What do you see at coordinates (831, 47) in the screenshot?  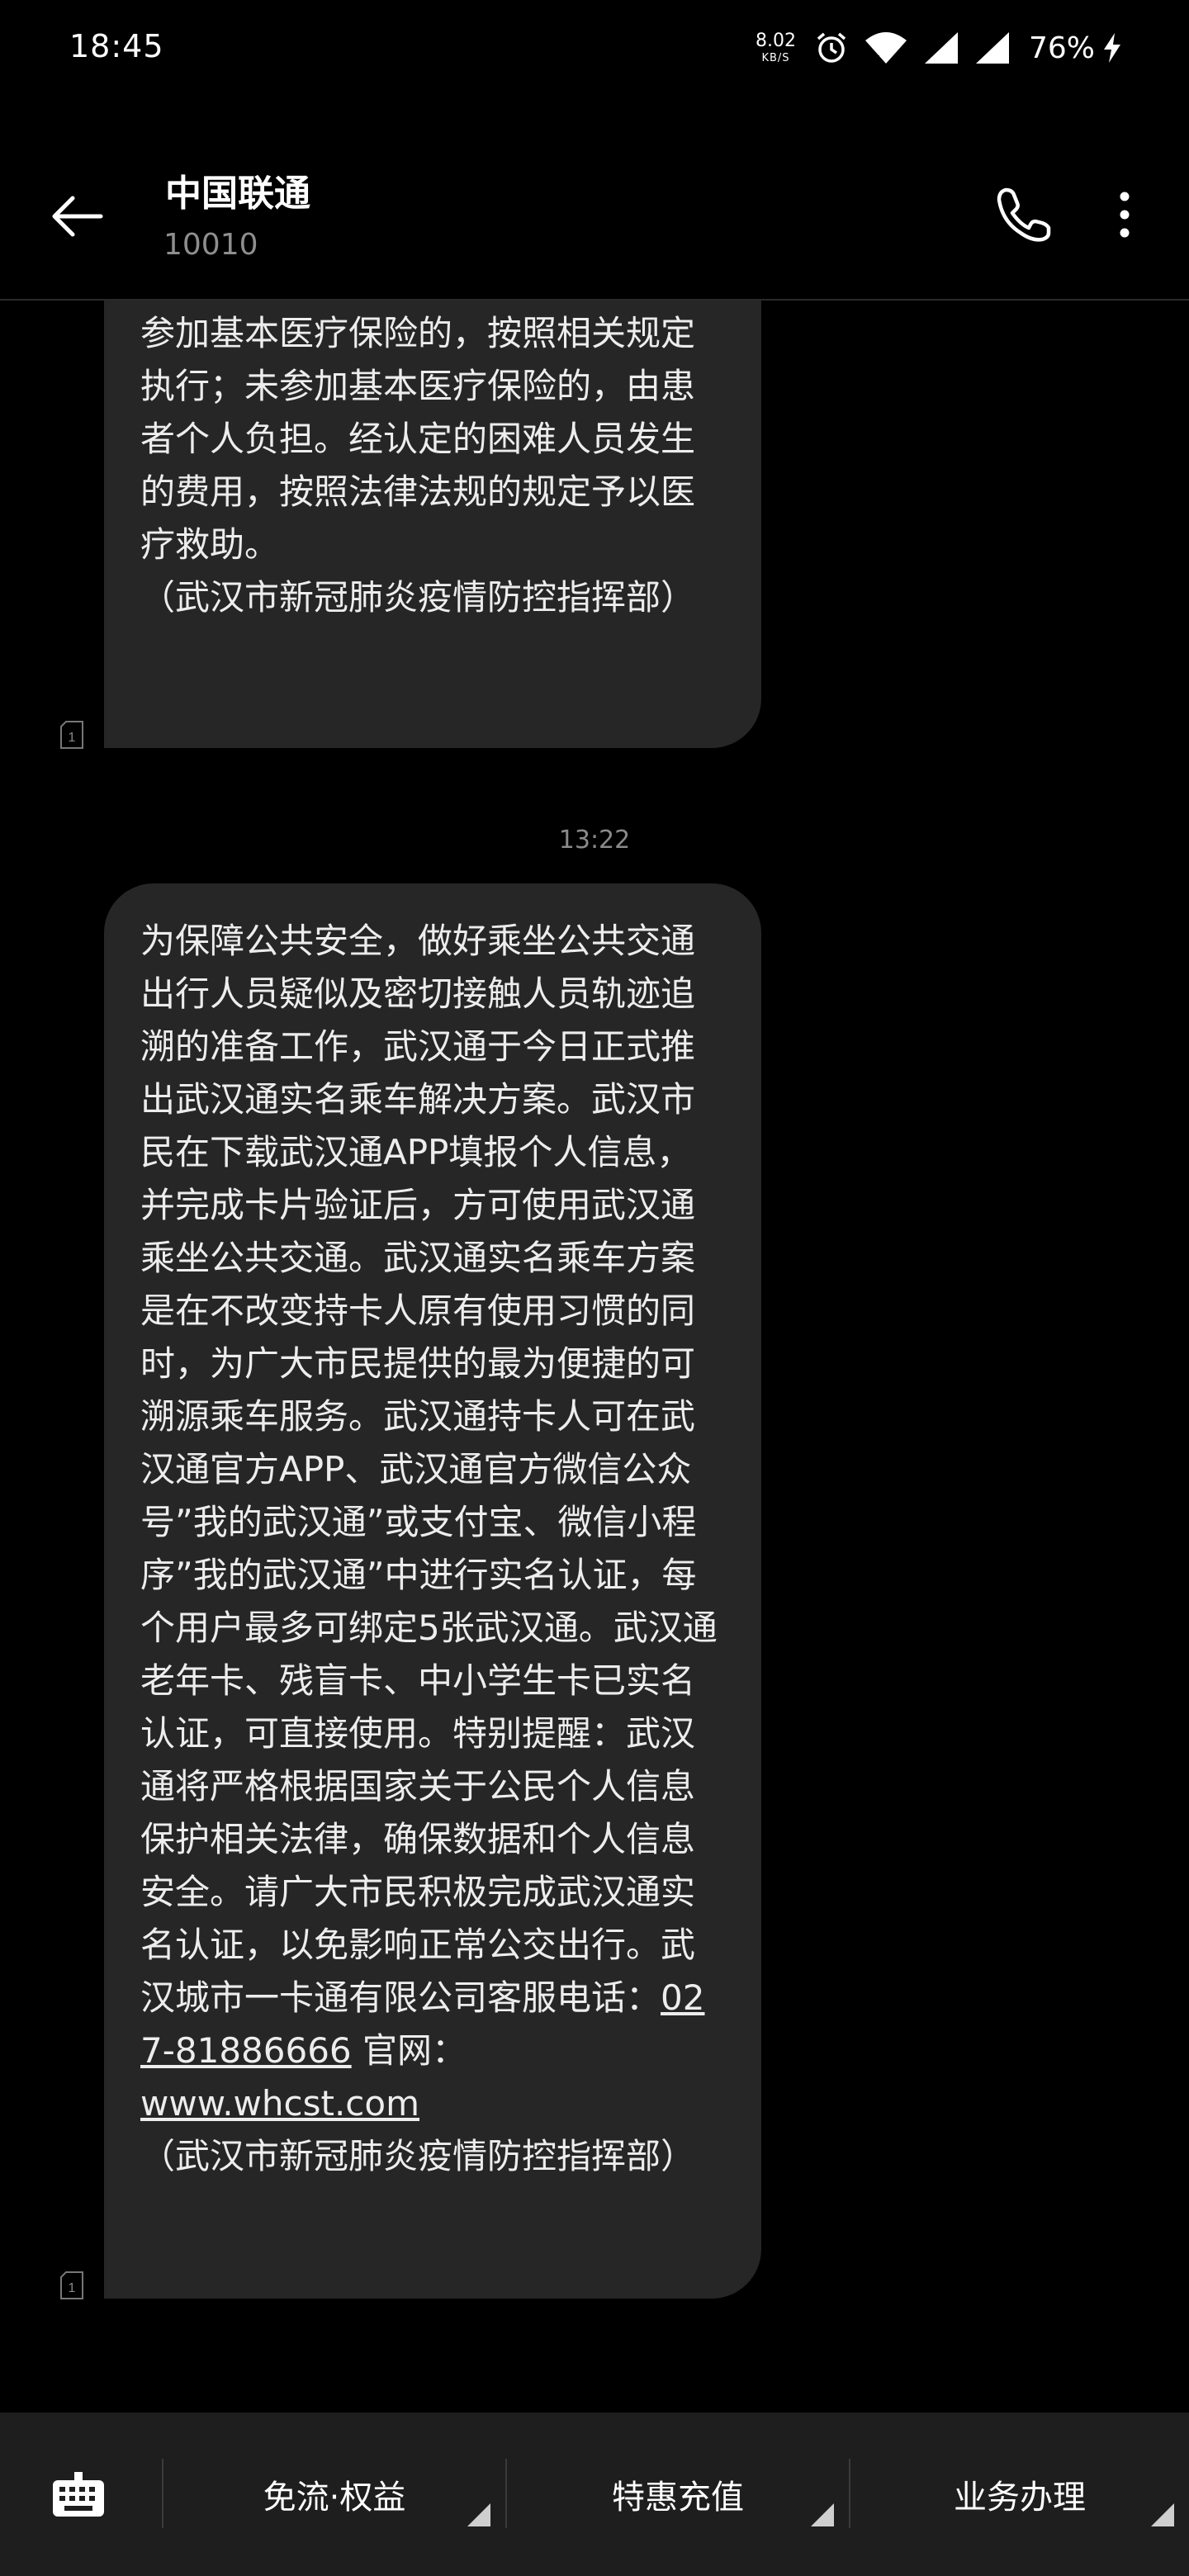 I see `alarm-icon` at bounding box center [831, 47].